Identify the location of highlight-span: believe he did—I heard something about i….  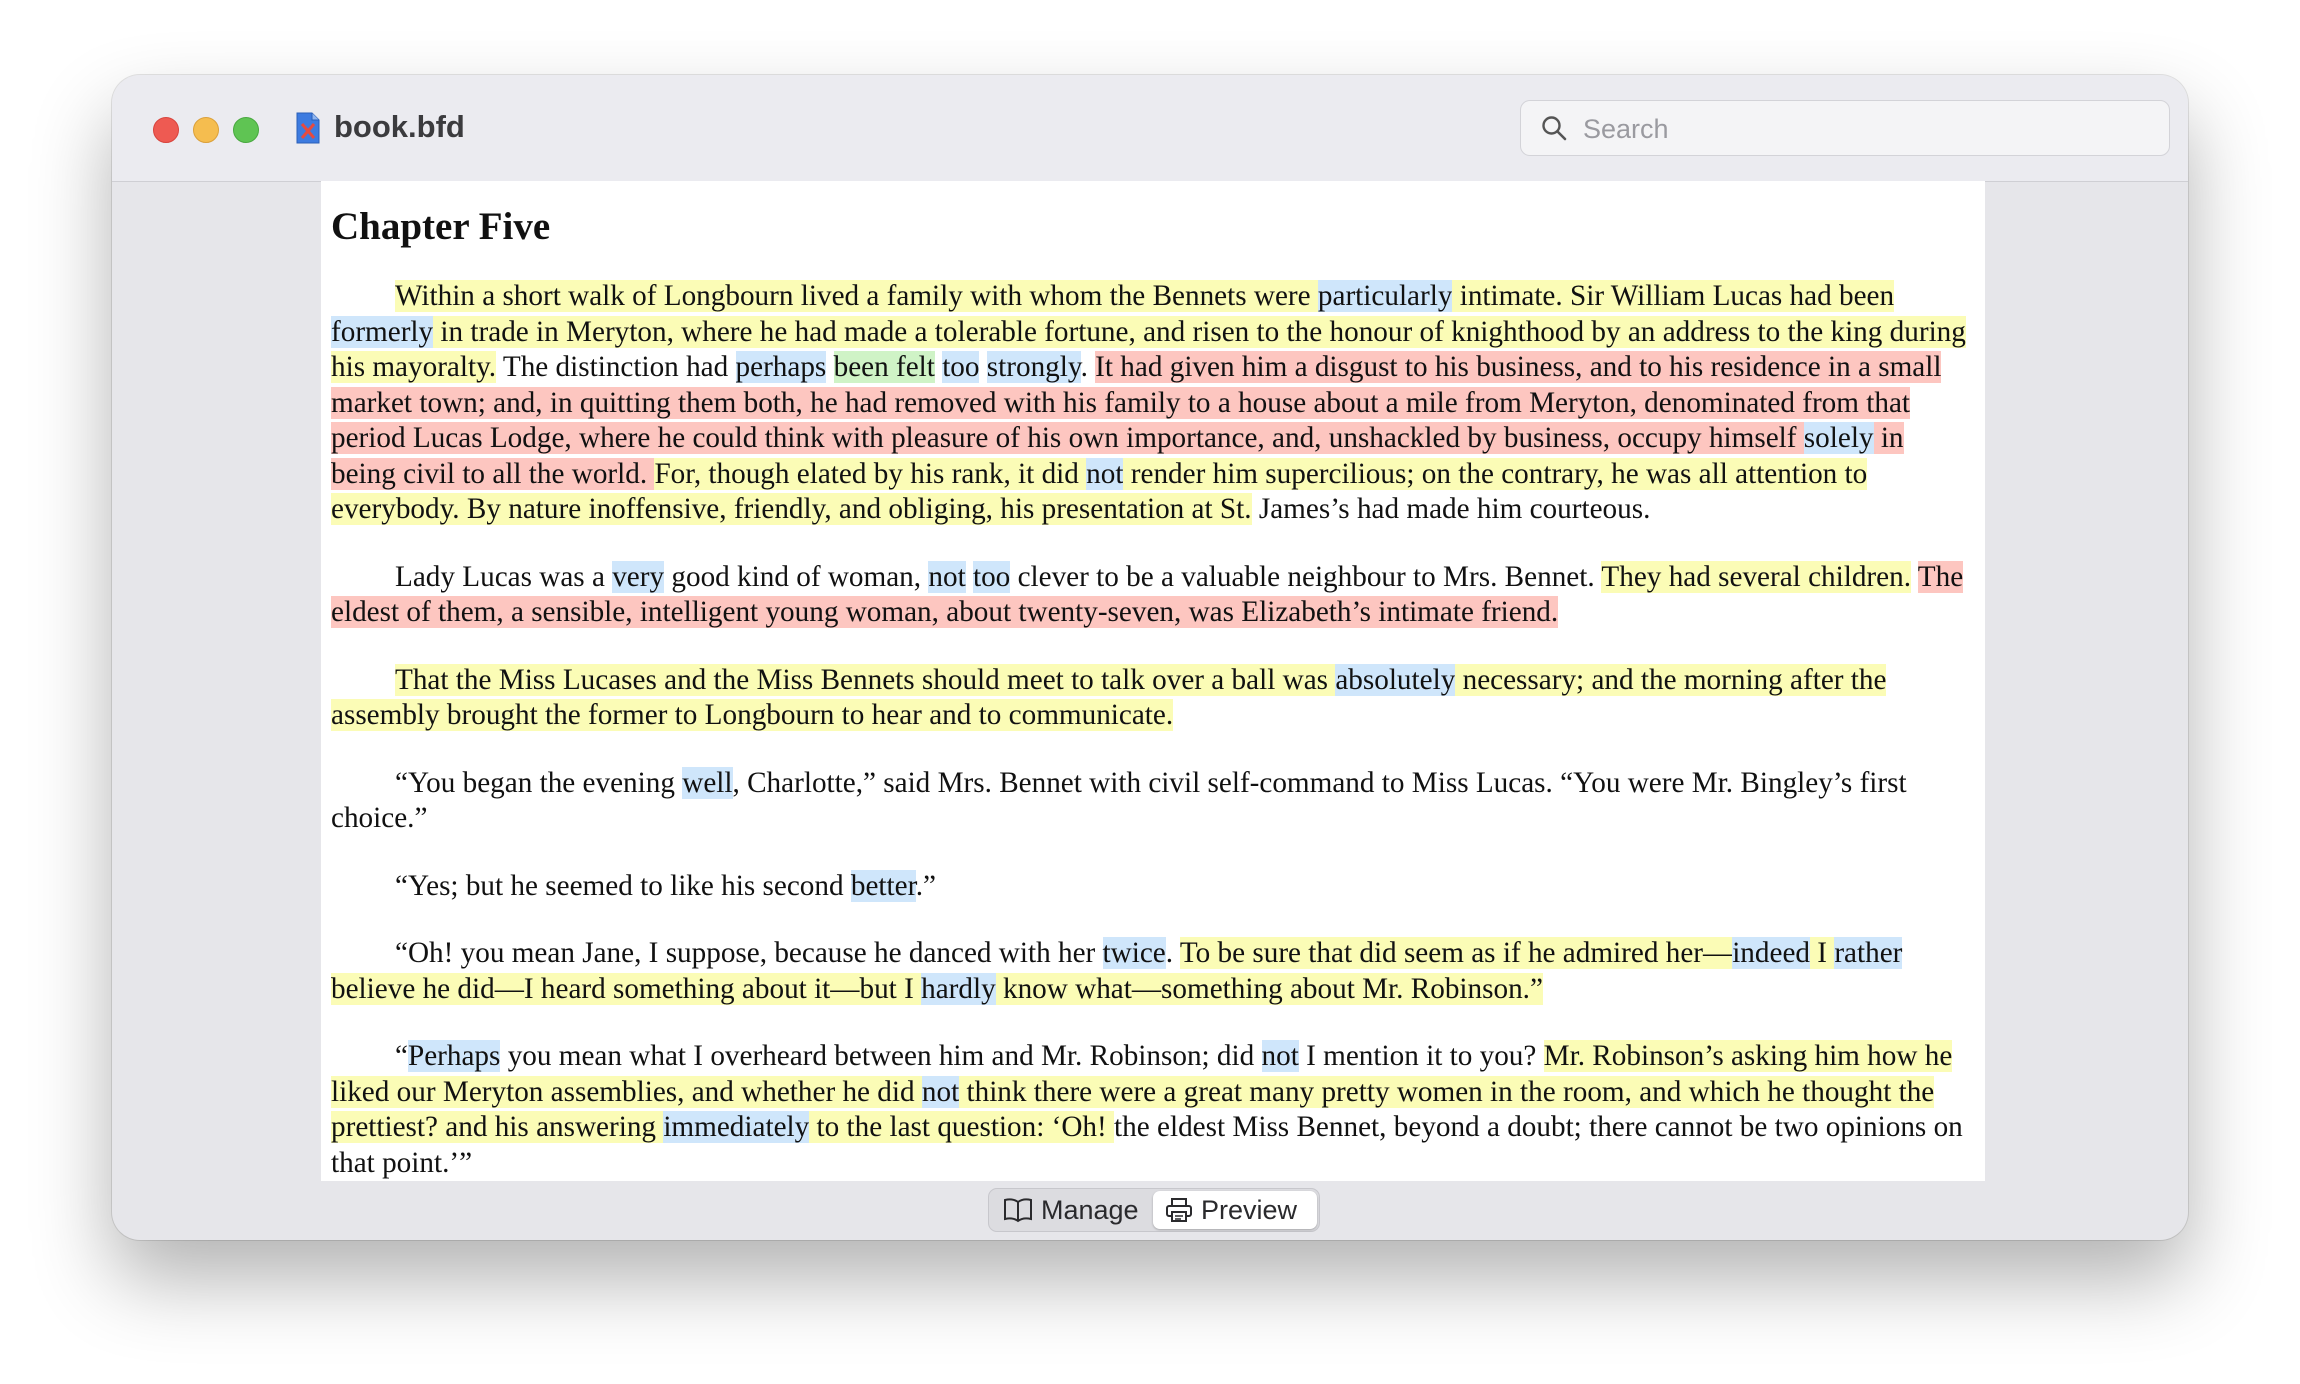
(626, 988).